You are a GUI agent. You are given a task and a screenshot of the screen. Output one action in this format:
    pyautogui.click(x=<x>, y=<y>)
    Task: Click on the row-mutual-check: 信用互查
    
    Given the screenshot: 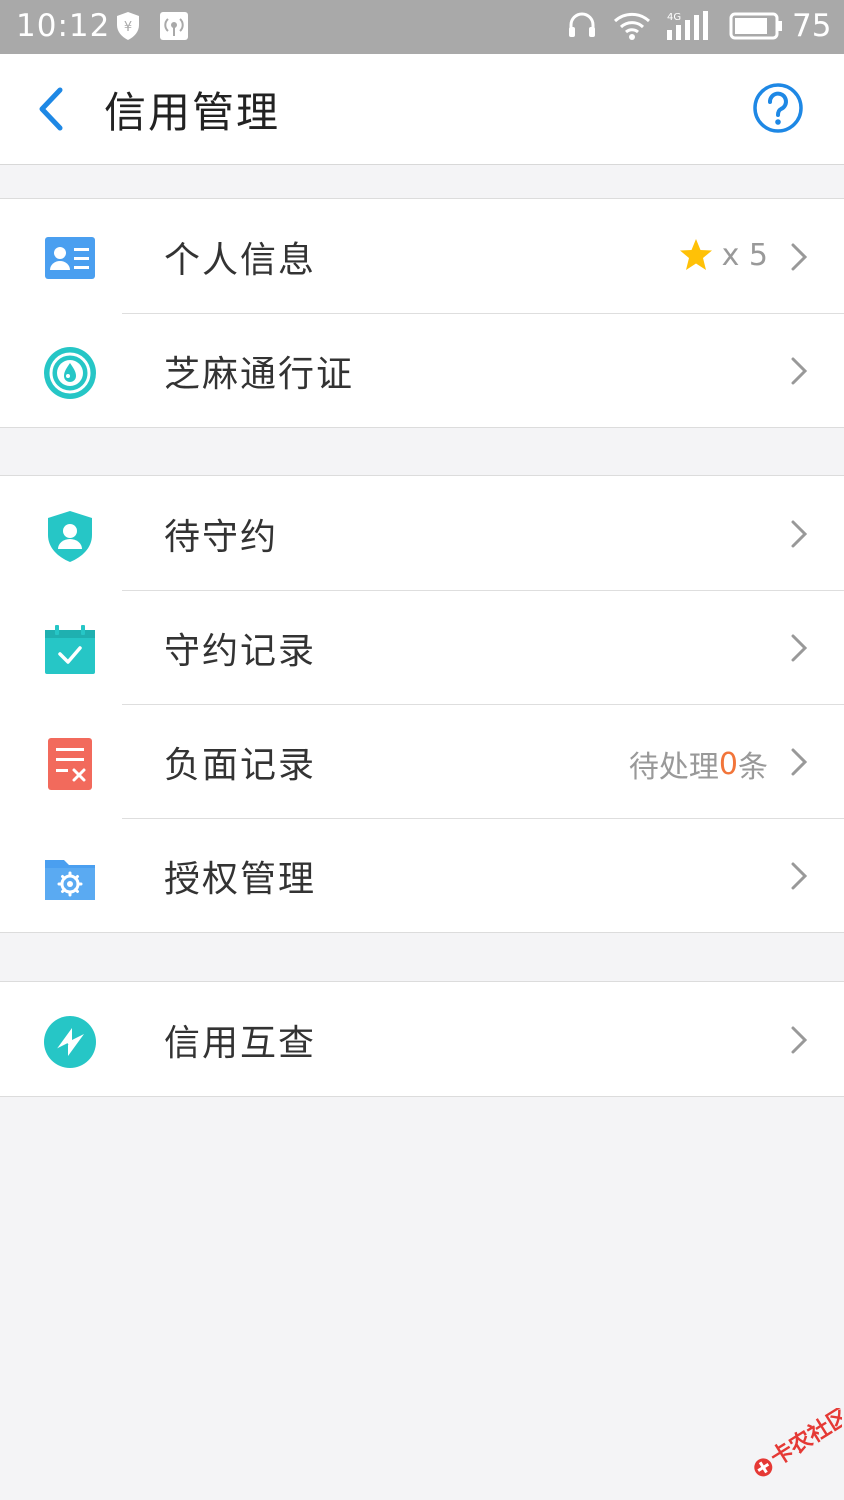 What is the action you would take?
    pyautogui.click(x=422, y=1039)
    